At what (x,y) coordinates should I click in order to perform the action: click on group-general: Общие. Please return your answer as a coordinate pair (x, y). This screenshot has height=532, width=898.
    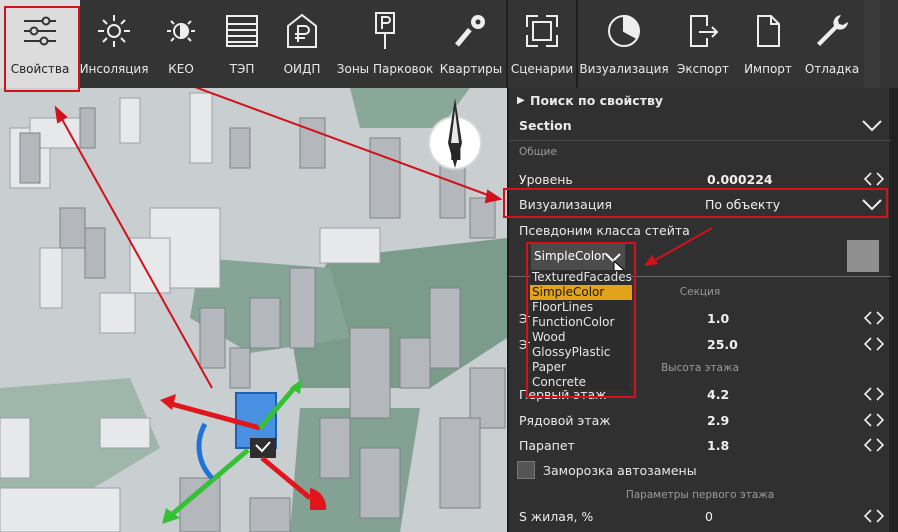
    Looking at the image, I should click on (700, 152).